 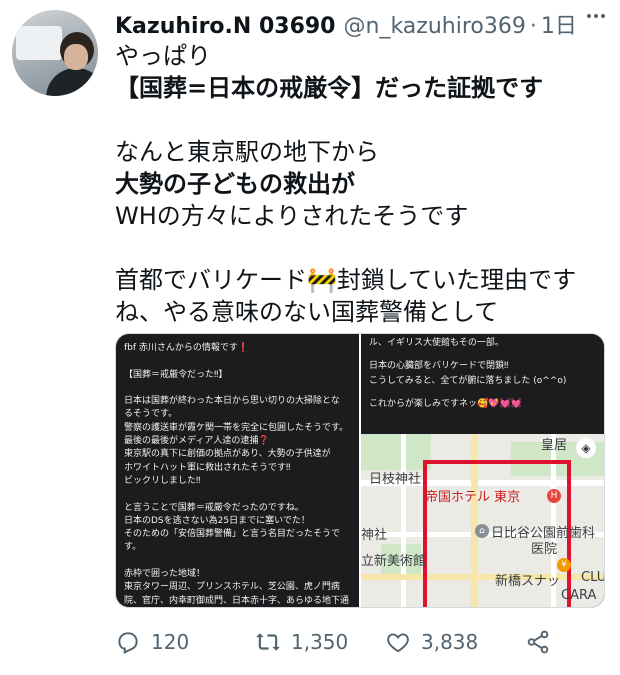 What do you see at coordinates (554, 445) in the screenshot?
I see `map-label-palace: 皇居` at bounding box center [554, 445].